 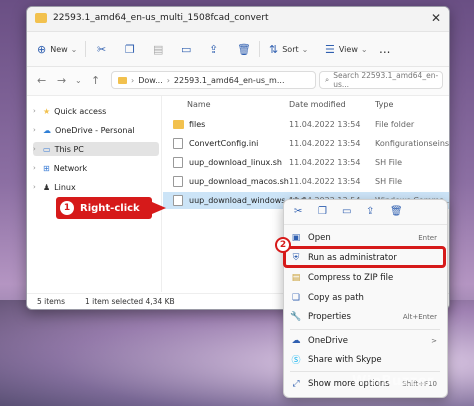 What do you see at coordinates (306, 124) in the screenshot?
I see `table-row: files 11.04.2022 13:54 File folder` at bounding box center [306, 124].